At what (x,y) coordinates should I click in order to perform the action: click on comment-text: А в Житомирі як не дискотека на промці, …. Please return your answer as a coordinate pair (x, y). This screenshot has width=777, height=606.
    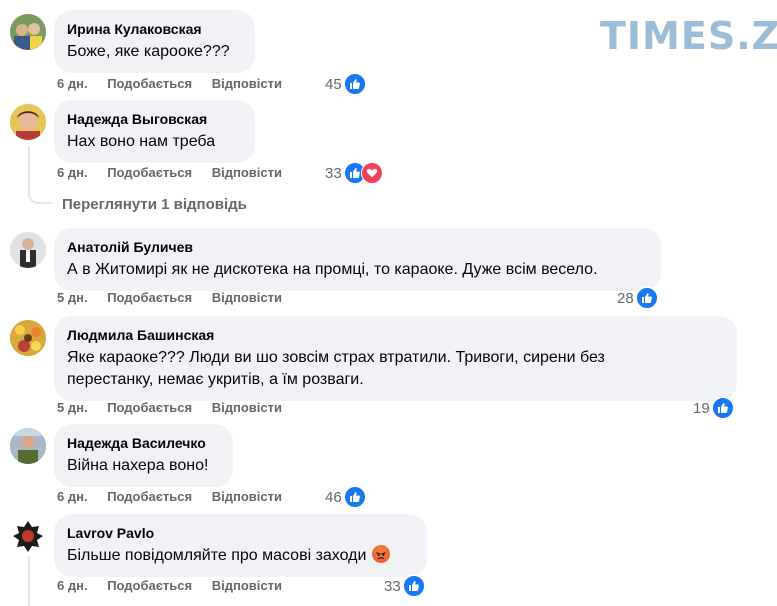
    Looking at the image, I should click on (332, 269).